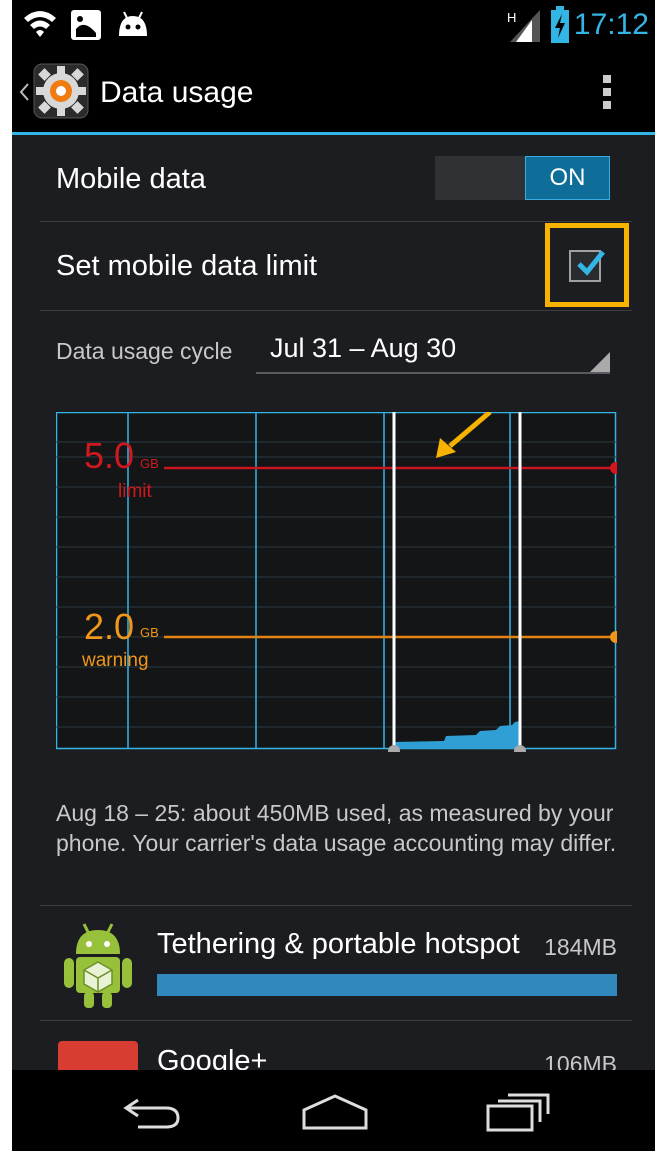  I want to click on wifi-icon, so click(40, 24).